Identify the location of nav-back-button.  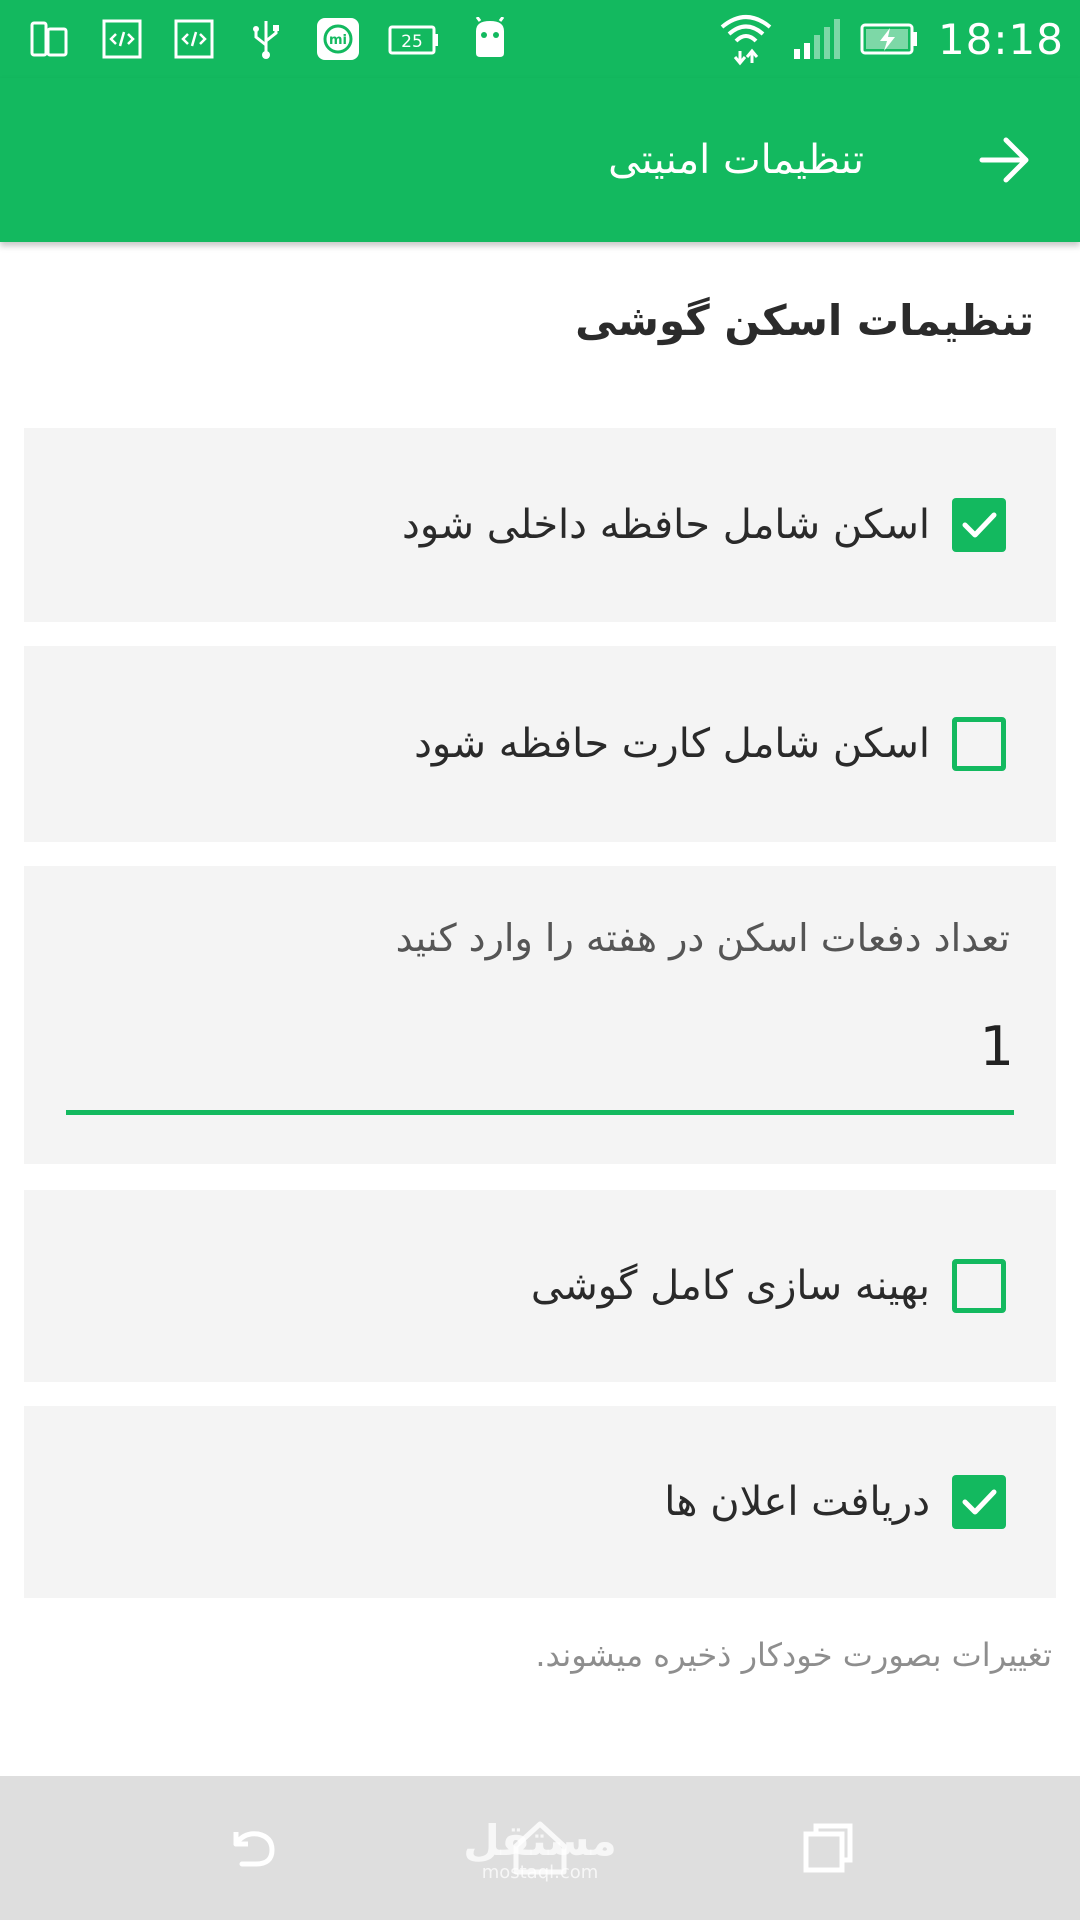
(252, 1848).